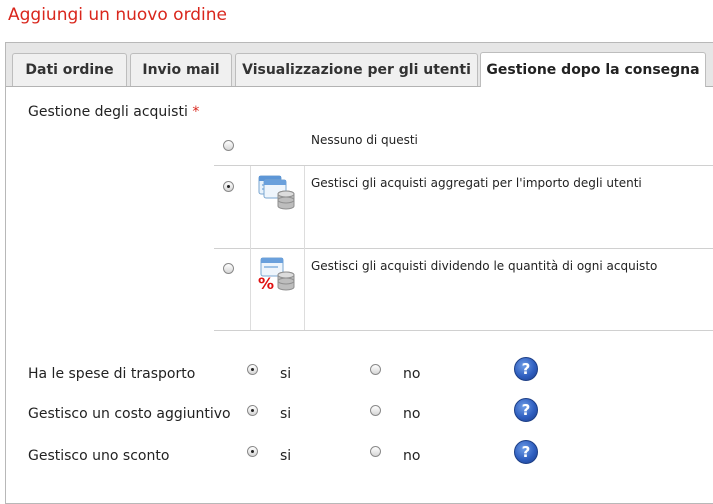  I want to click on tab-invio-mail: Invio mail, so click(181, 69).